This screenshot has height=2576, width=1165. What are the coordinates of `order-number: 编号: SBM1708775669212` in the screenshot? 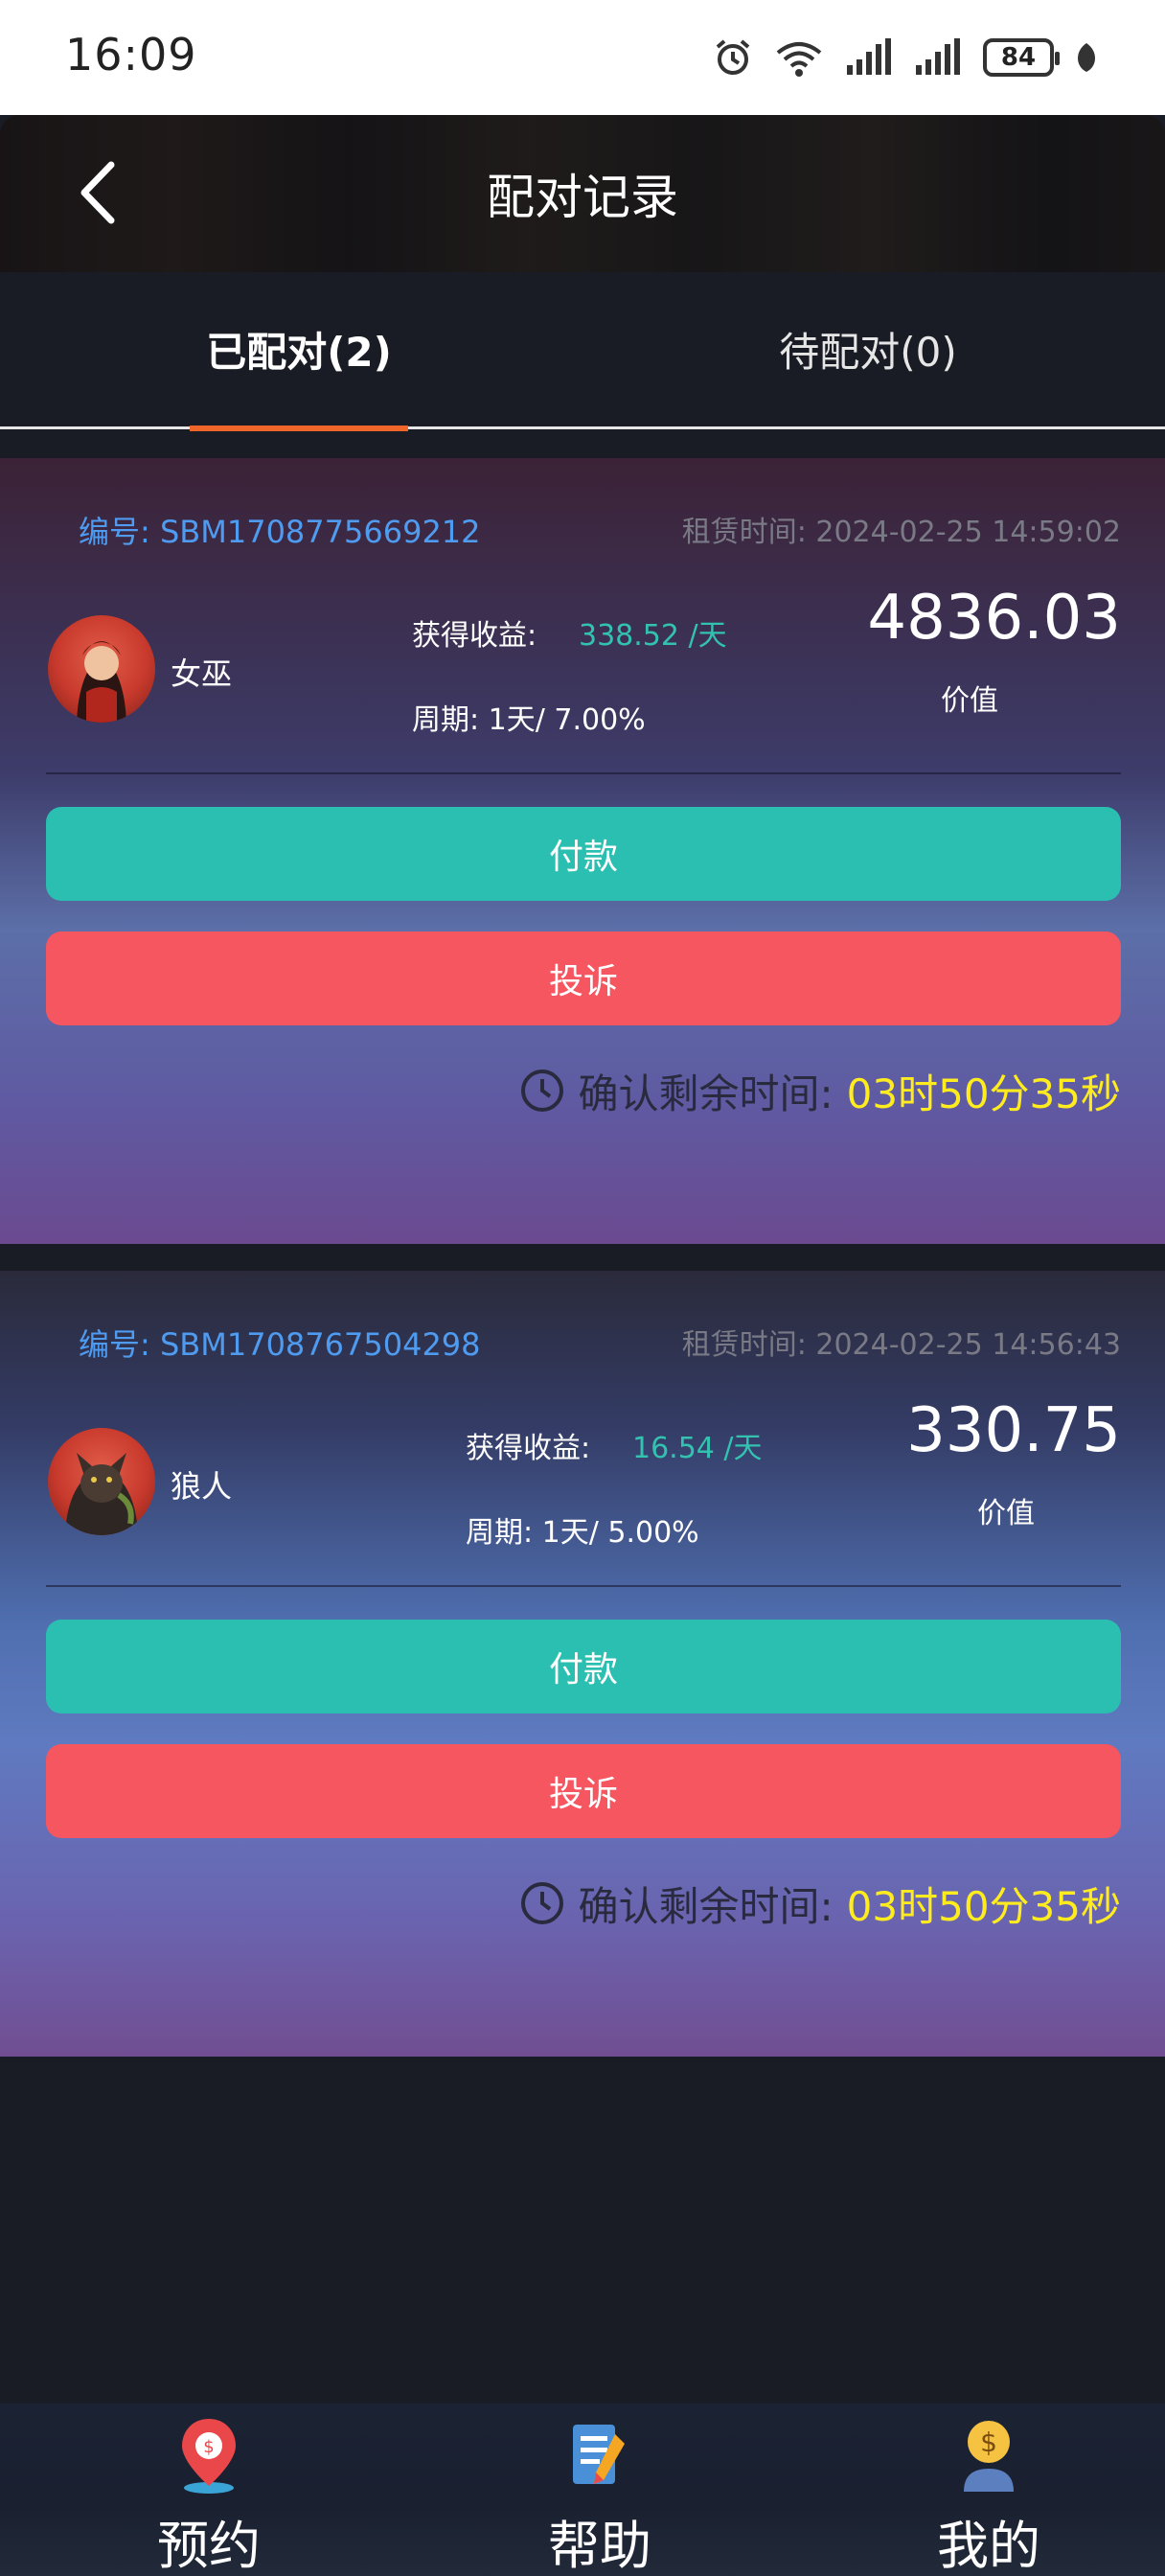 It's located at (280, 530).